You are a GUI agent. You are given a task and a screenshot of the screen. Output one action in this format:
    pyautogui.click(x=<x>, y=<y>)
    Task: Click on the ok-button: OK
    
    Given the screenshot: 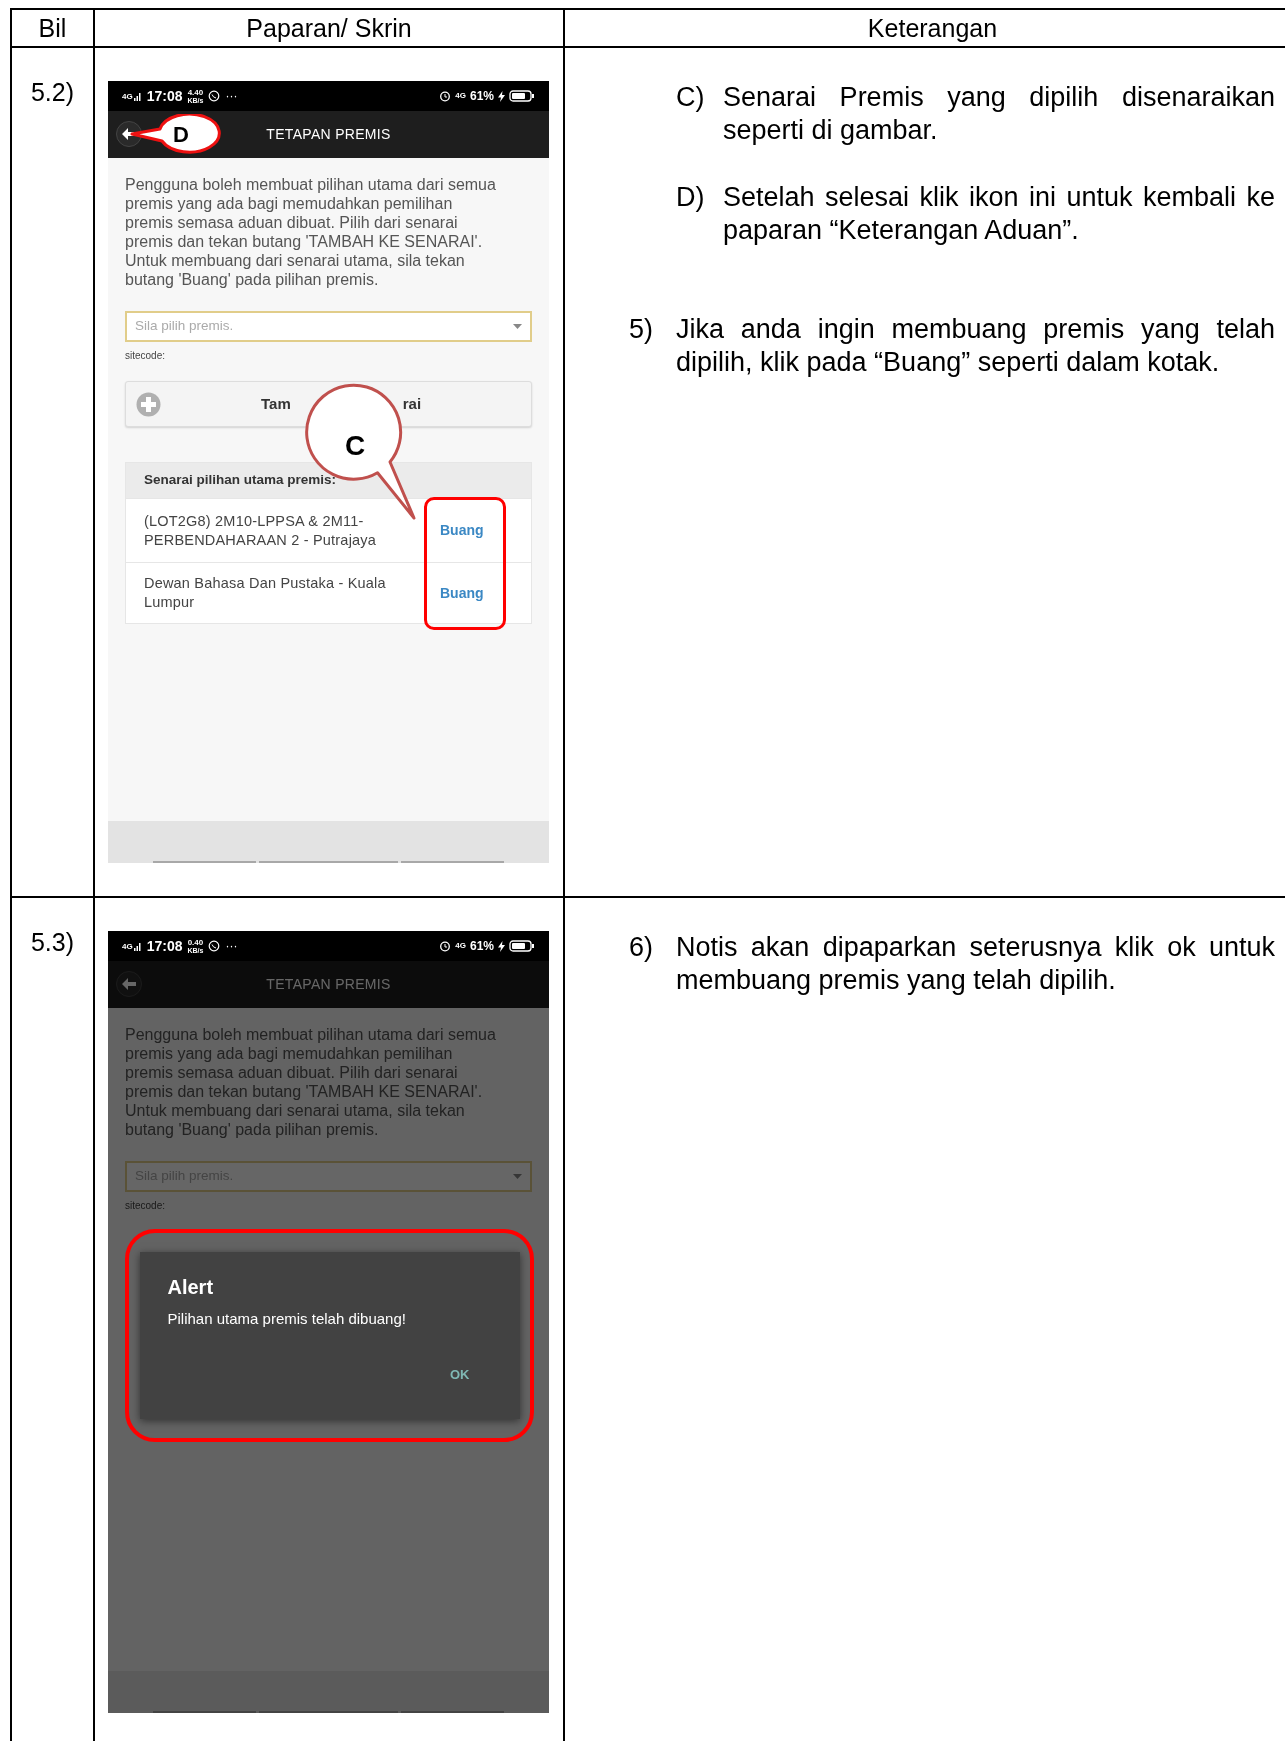 What is the action you would take?
    pyautogui.click(x=460, y=1374)
    